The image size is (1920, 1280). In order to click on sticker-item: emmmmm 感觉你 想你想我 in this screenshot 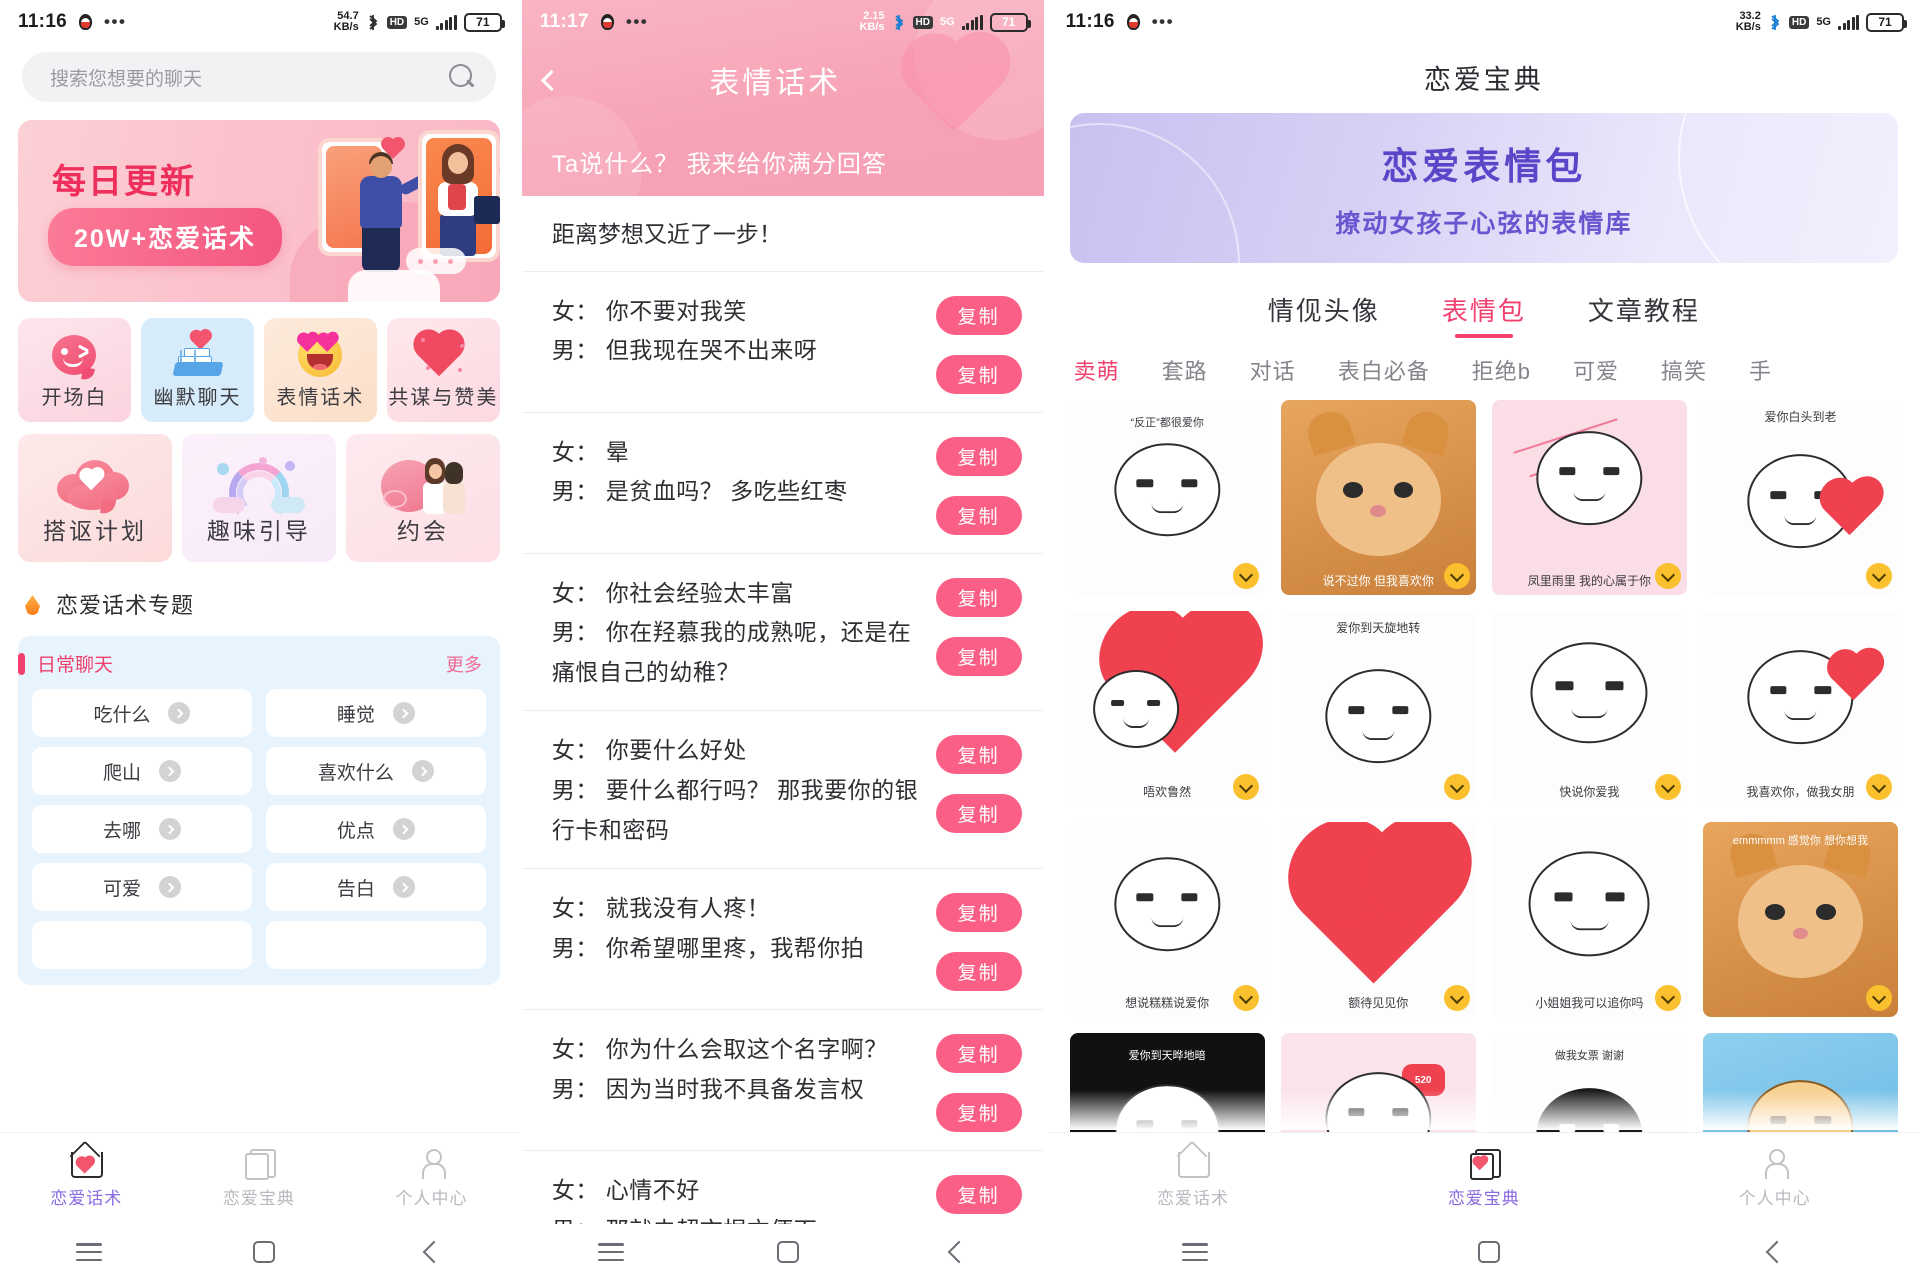, I will do `click(1800, 920)`.